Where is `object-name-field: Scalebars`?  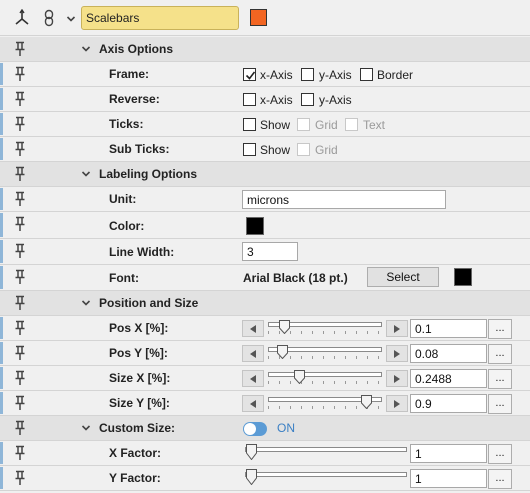 object-name-field: Scalebars is located at coordinates (160, 18).